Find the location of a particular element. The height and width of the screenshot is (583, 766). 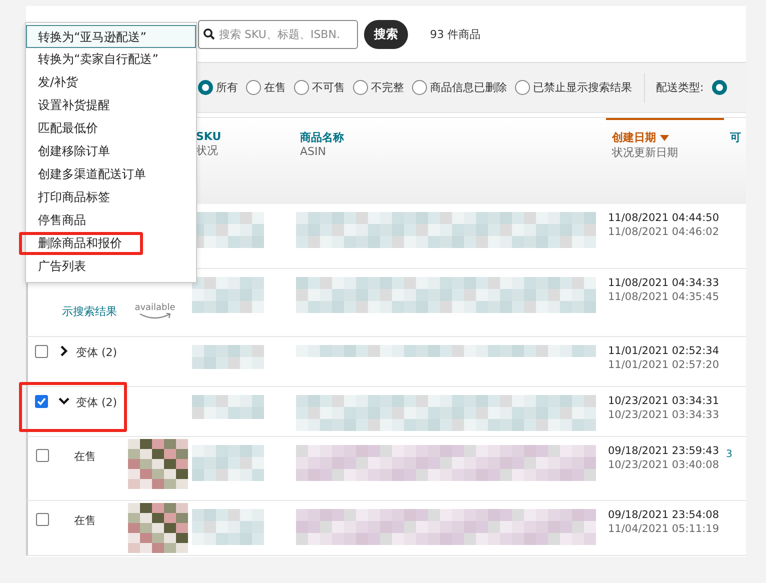

filter-label: 已禁止显示搜索结果 is located at coordinates (582, 87).